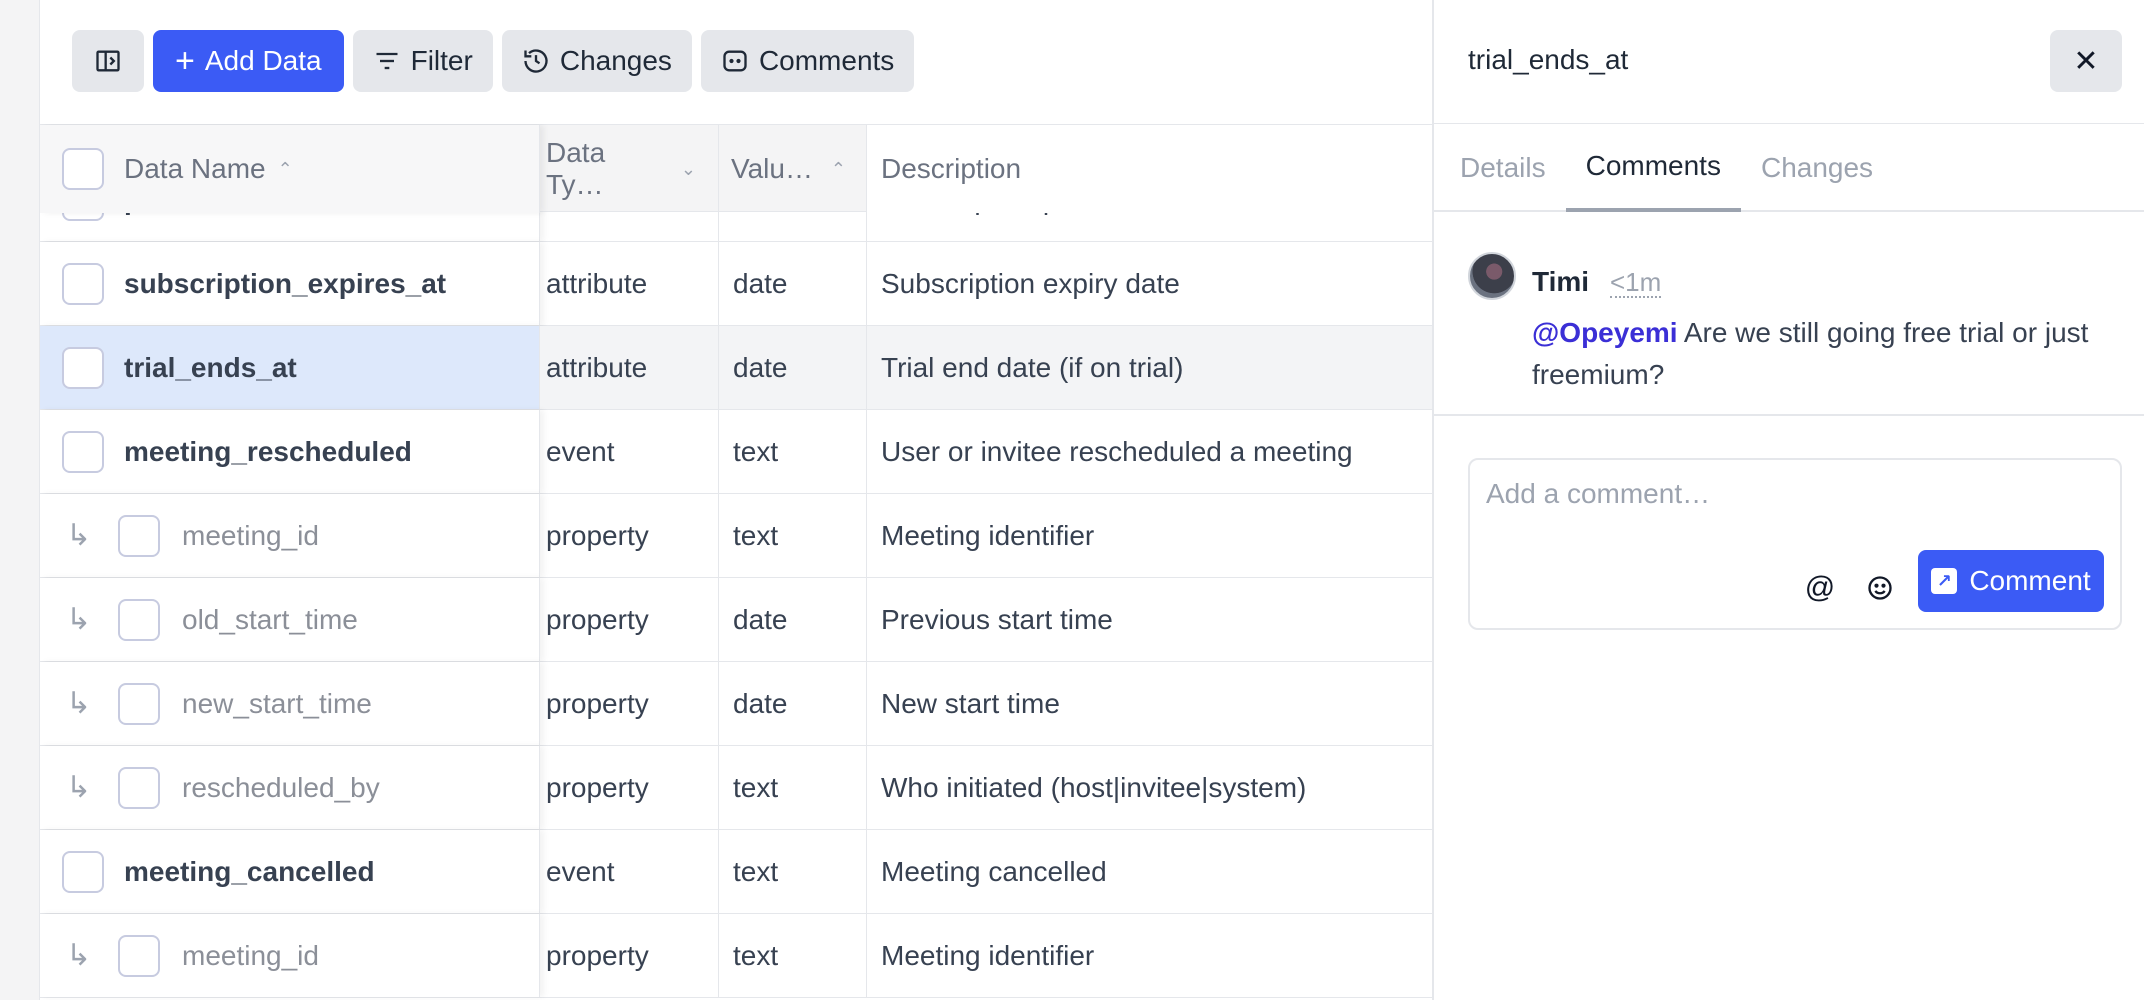 The image size is (2144, 1000). What do you see at coordinates (285, 283) in the screenshot?
I see `row-name: subscription_expires_at` at bounding box center [285, 283].